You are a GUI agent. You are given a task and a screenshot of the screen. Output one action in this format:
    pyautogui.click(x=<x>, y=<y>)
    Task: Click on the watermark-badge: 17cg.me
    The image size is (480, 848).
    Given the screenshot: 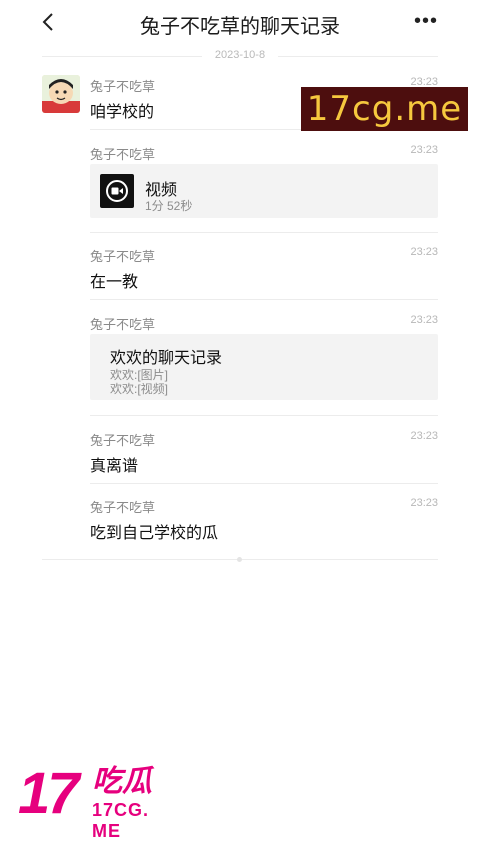 What is the action you would take?
    pyautogui.click(x=384, y=109)
    